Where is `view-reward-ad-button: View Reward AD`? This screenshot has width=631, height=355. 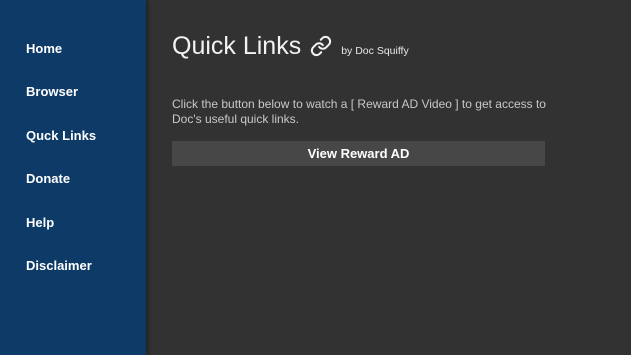 view-reward-ad-button: View Reward AD is located at coordinates (358, 153).